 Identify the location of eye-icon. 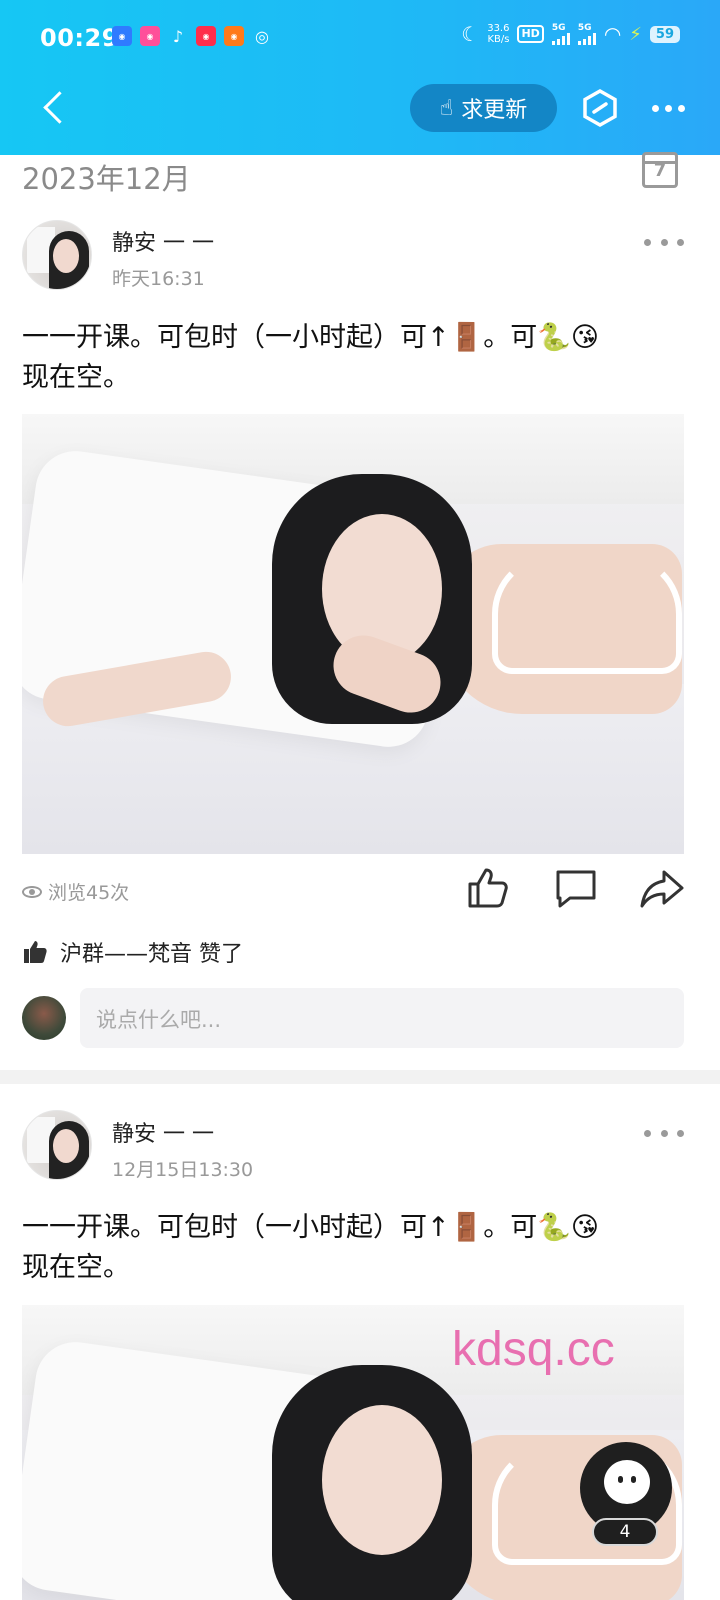
(32, 891).